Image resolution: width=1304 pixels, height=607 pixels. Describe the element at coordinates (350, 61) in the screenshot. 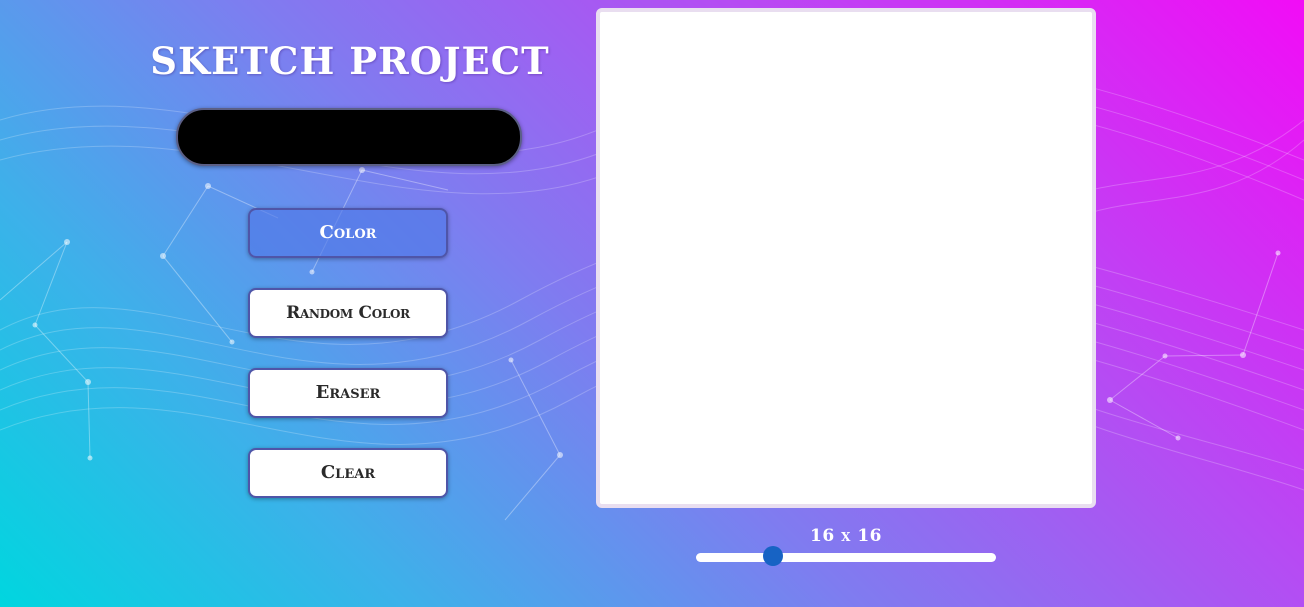

I see `page-title: SKETCH PROJECT` at that location.